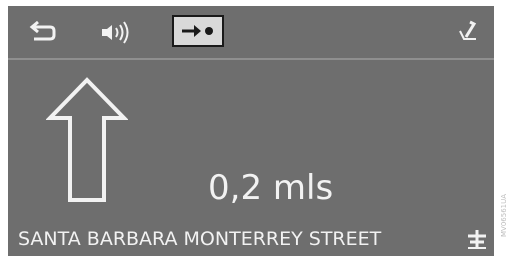 Image resolution: width=522 pixels, height=262 pixels. Describe the element at coordinates (251, 59) in the screenshot. I see `toolbar-divider` at that location.